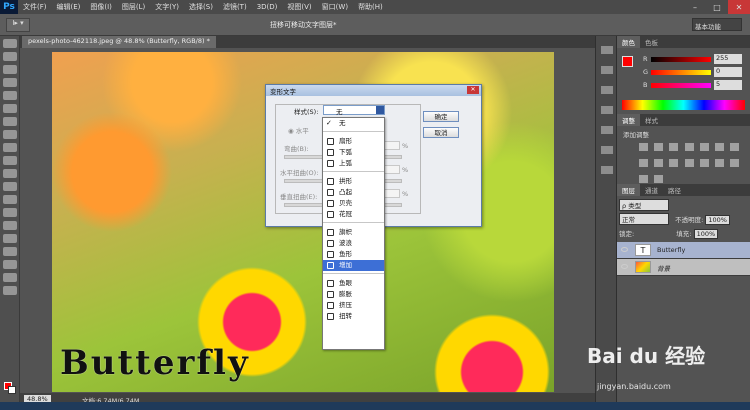 Image resolution: width=750 pixels, height=410 pixels. Describe the element at coordinates (353, 305) in the screenshot. I see `style-option-squeeze: 挤压` at that location.